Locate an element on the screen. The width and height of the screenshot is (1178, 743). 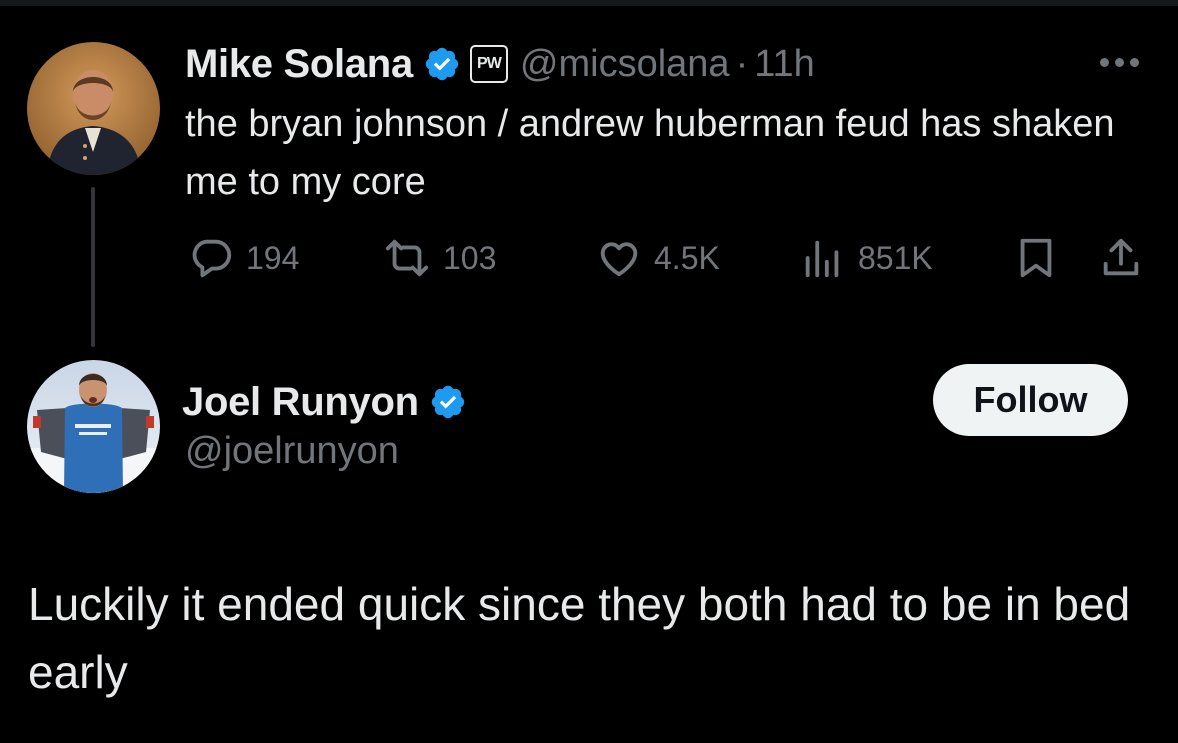
tweet-actions: 194 103 4.5K 851K is located at coordinates (668, 258).